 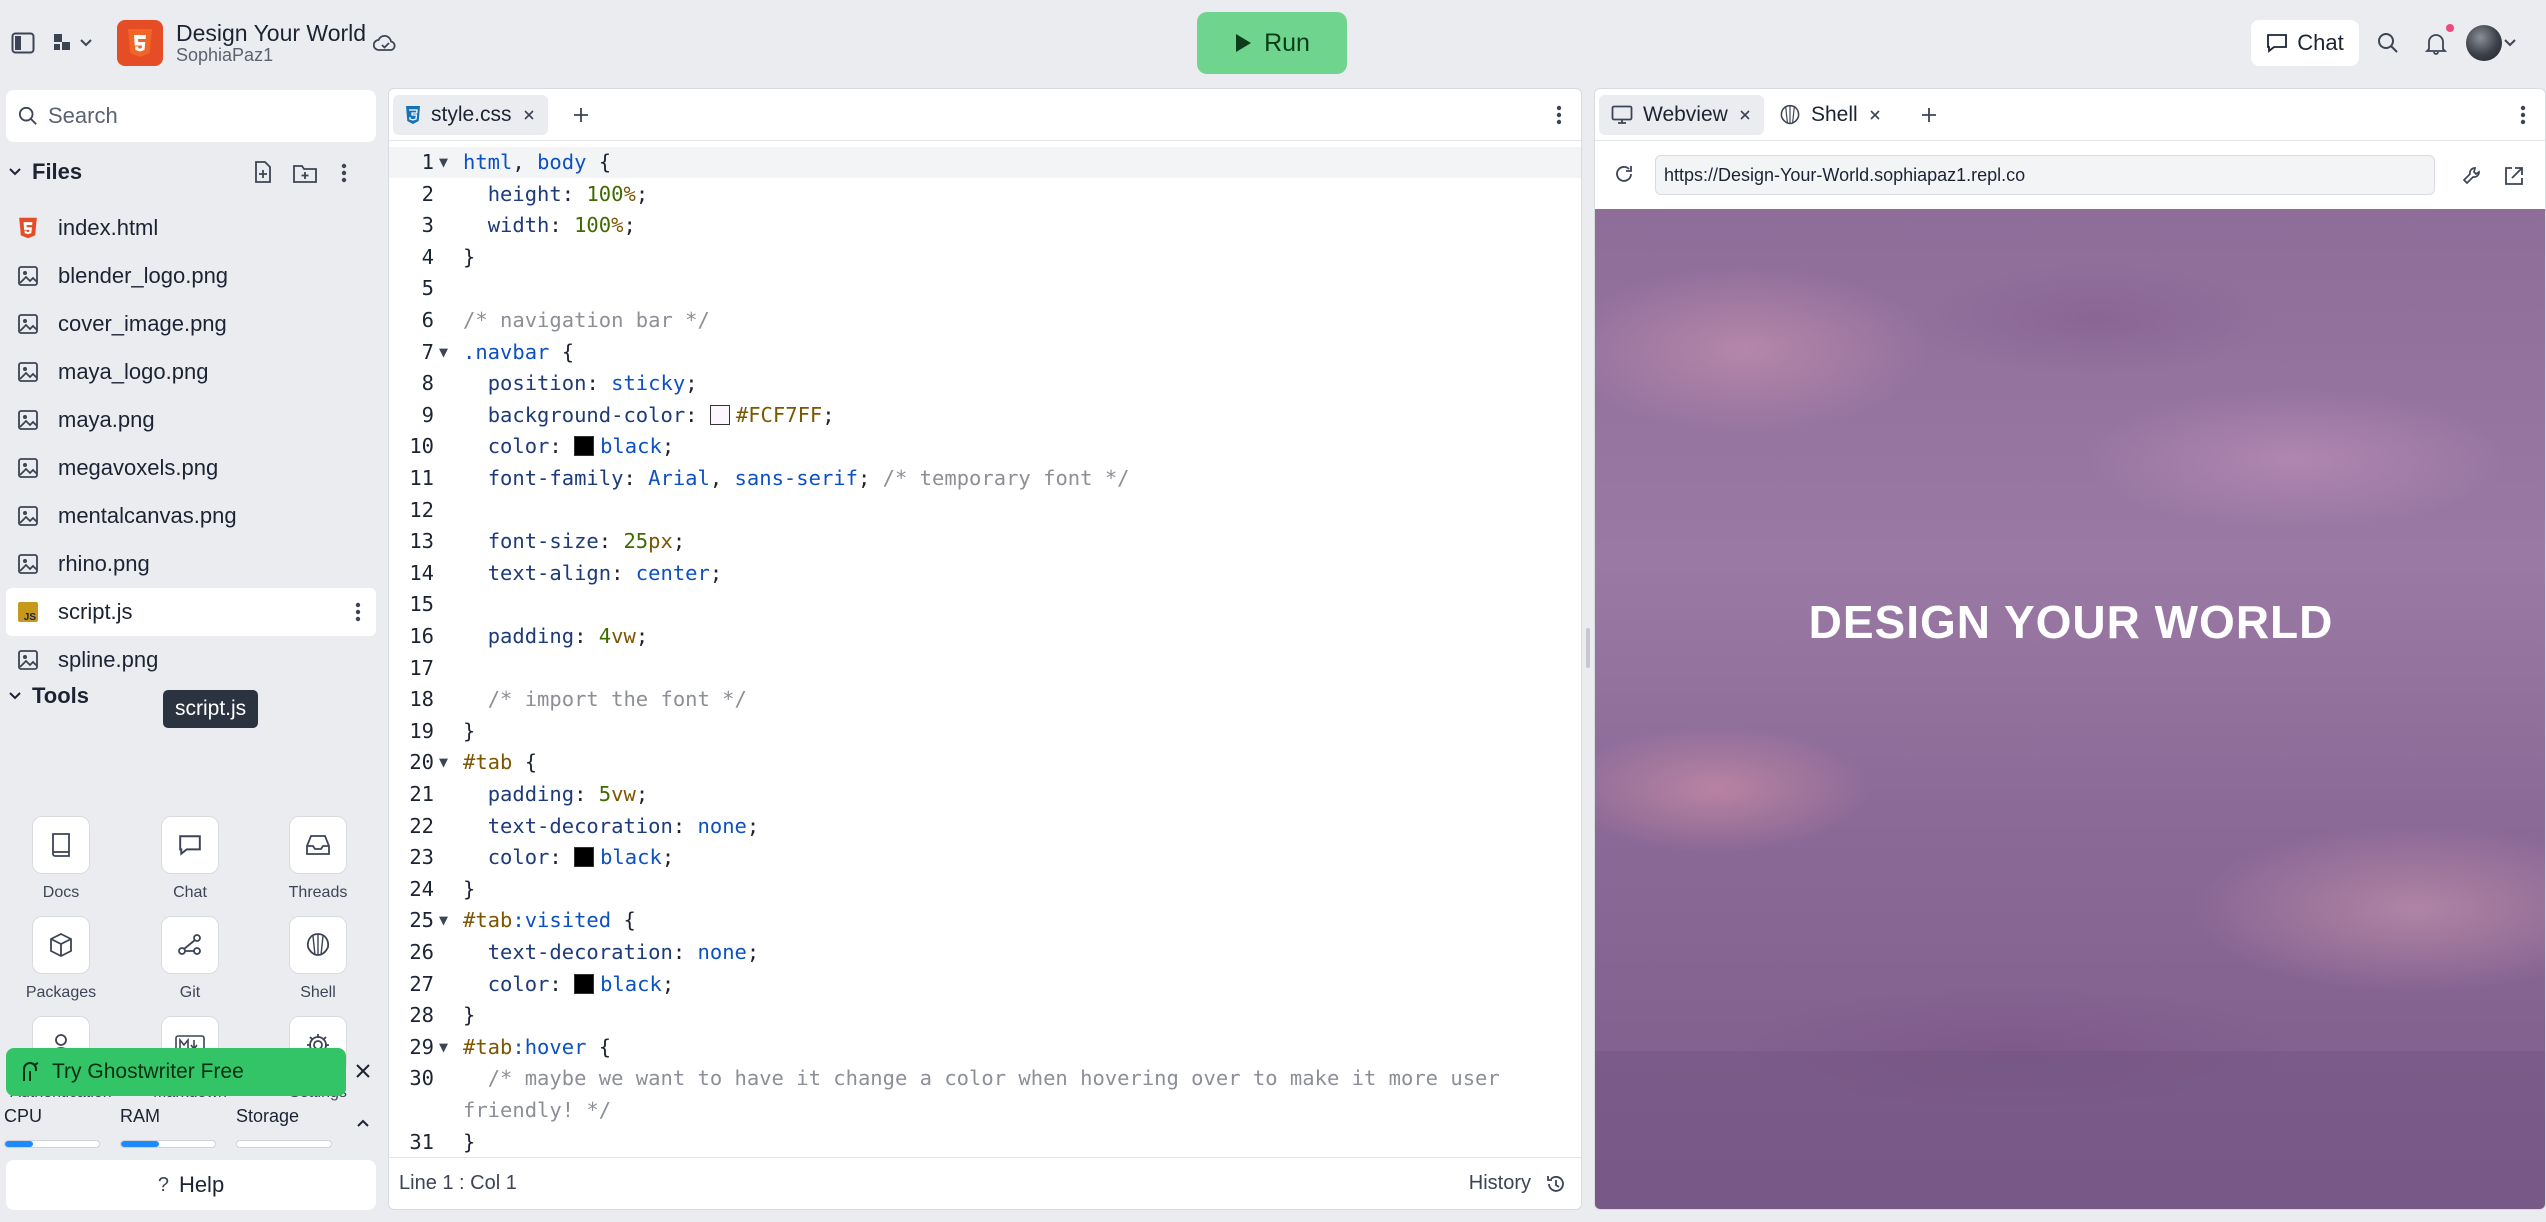 I want to click on run-button: Run, so click(x=1272, y=43).